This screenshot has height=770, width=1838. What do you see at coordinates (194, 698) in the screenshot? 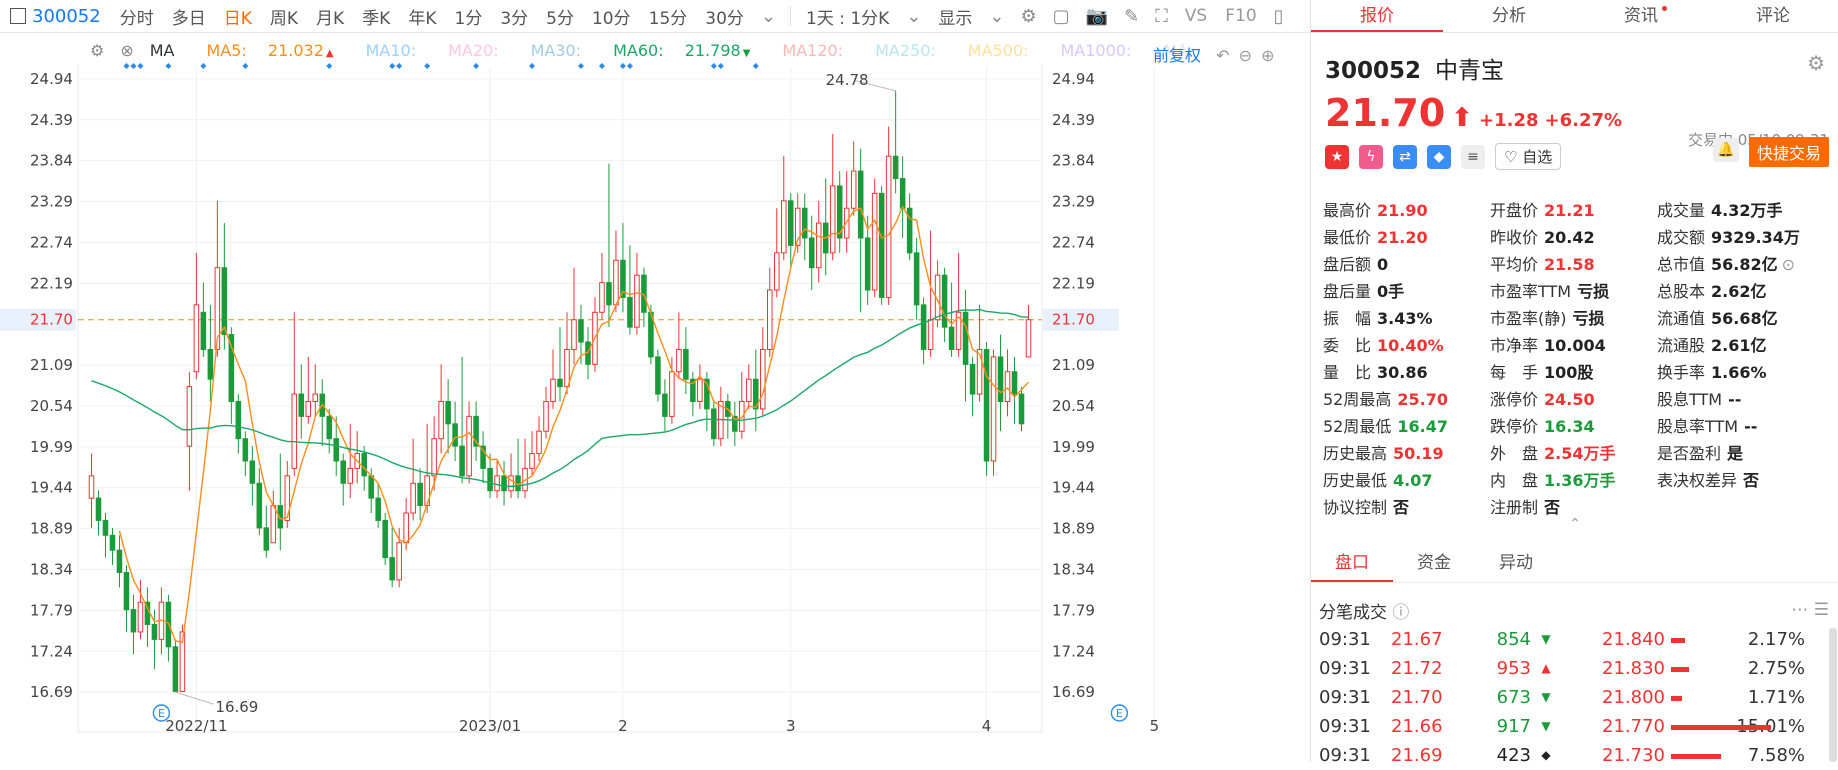
I see `low-leader-line` at bounding box center [194, 698].